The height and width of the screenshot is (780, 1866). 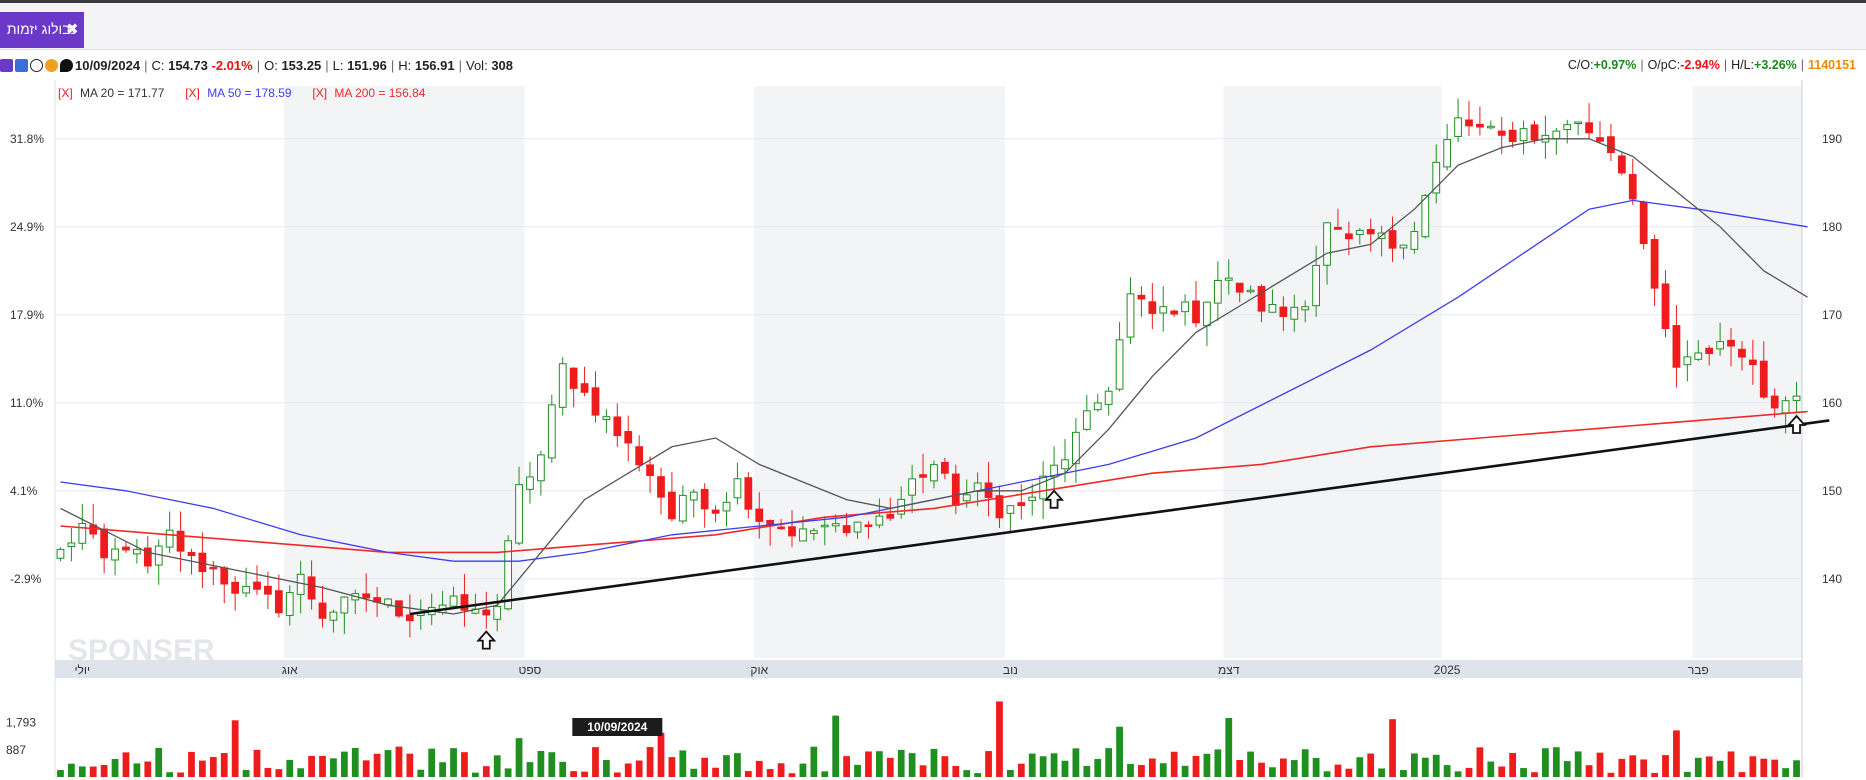 What do you see at coordinates (36, 65) in the screenshot?
I see `registered-icon` at bounding box center [36, 65].